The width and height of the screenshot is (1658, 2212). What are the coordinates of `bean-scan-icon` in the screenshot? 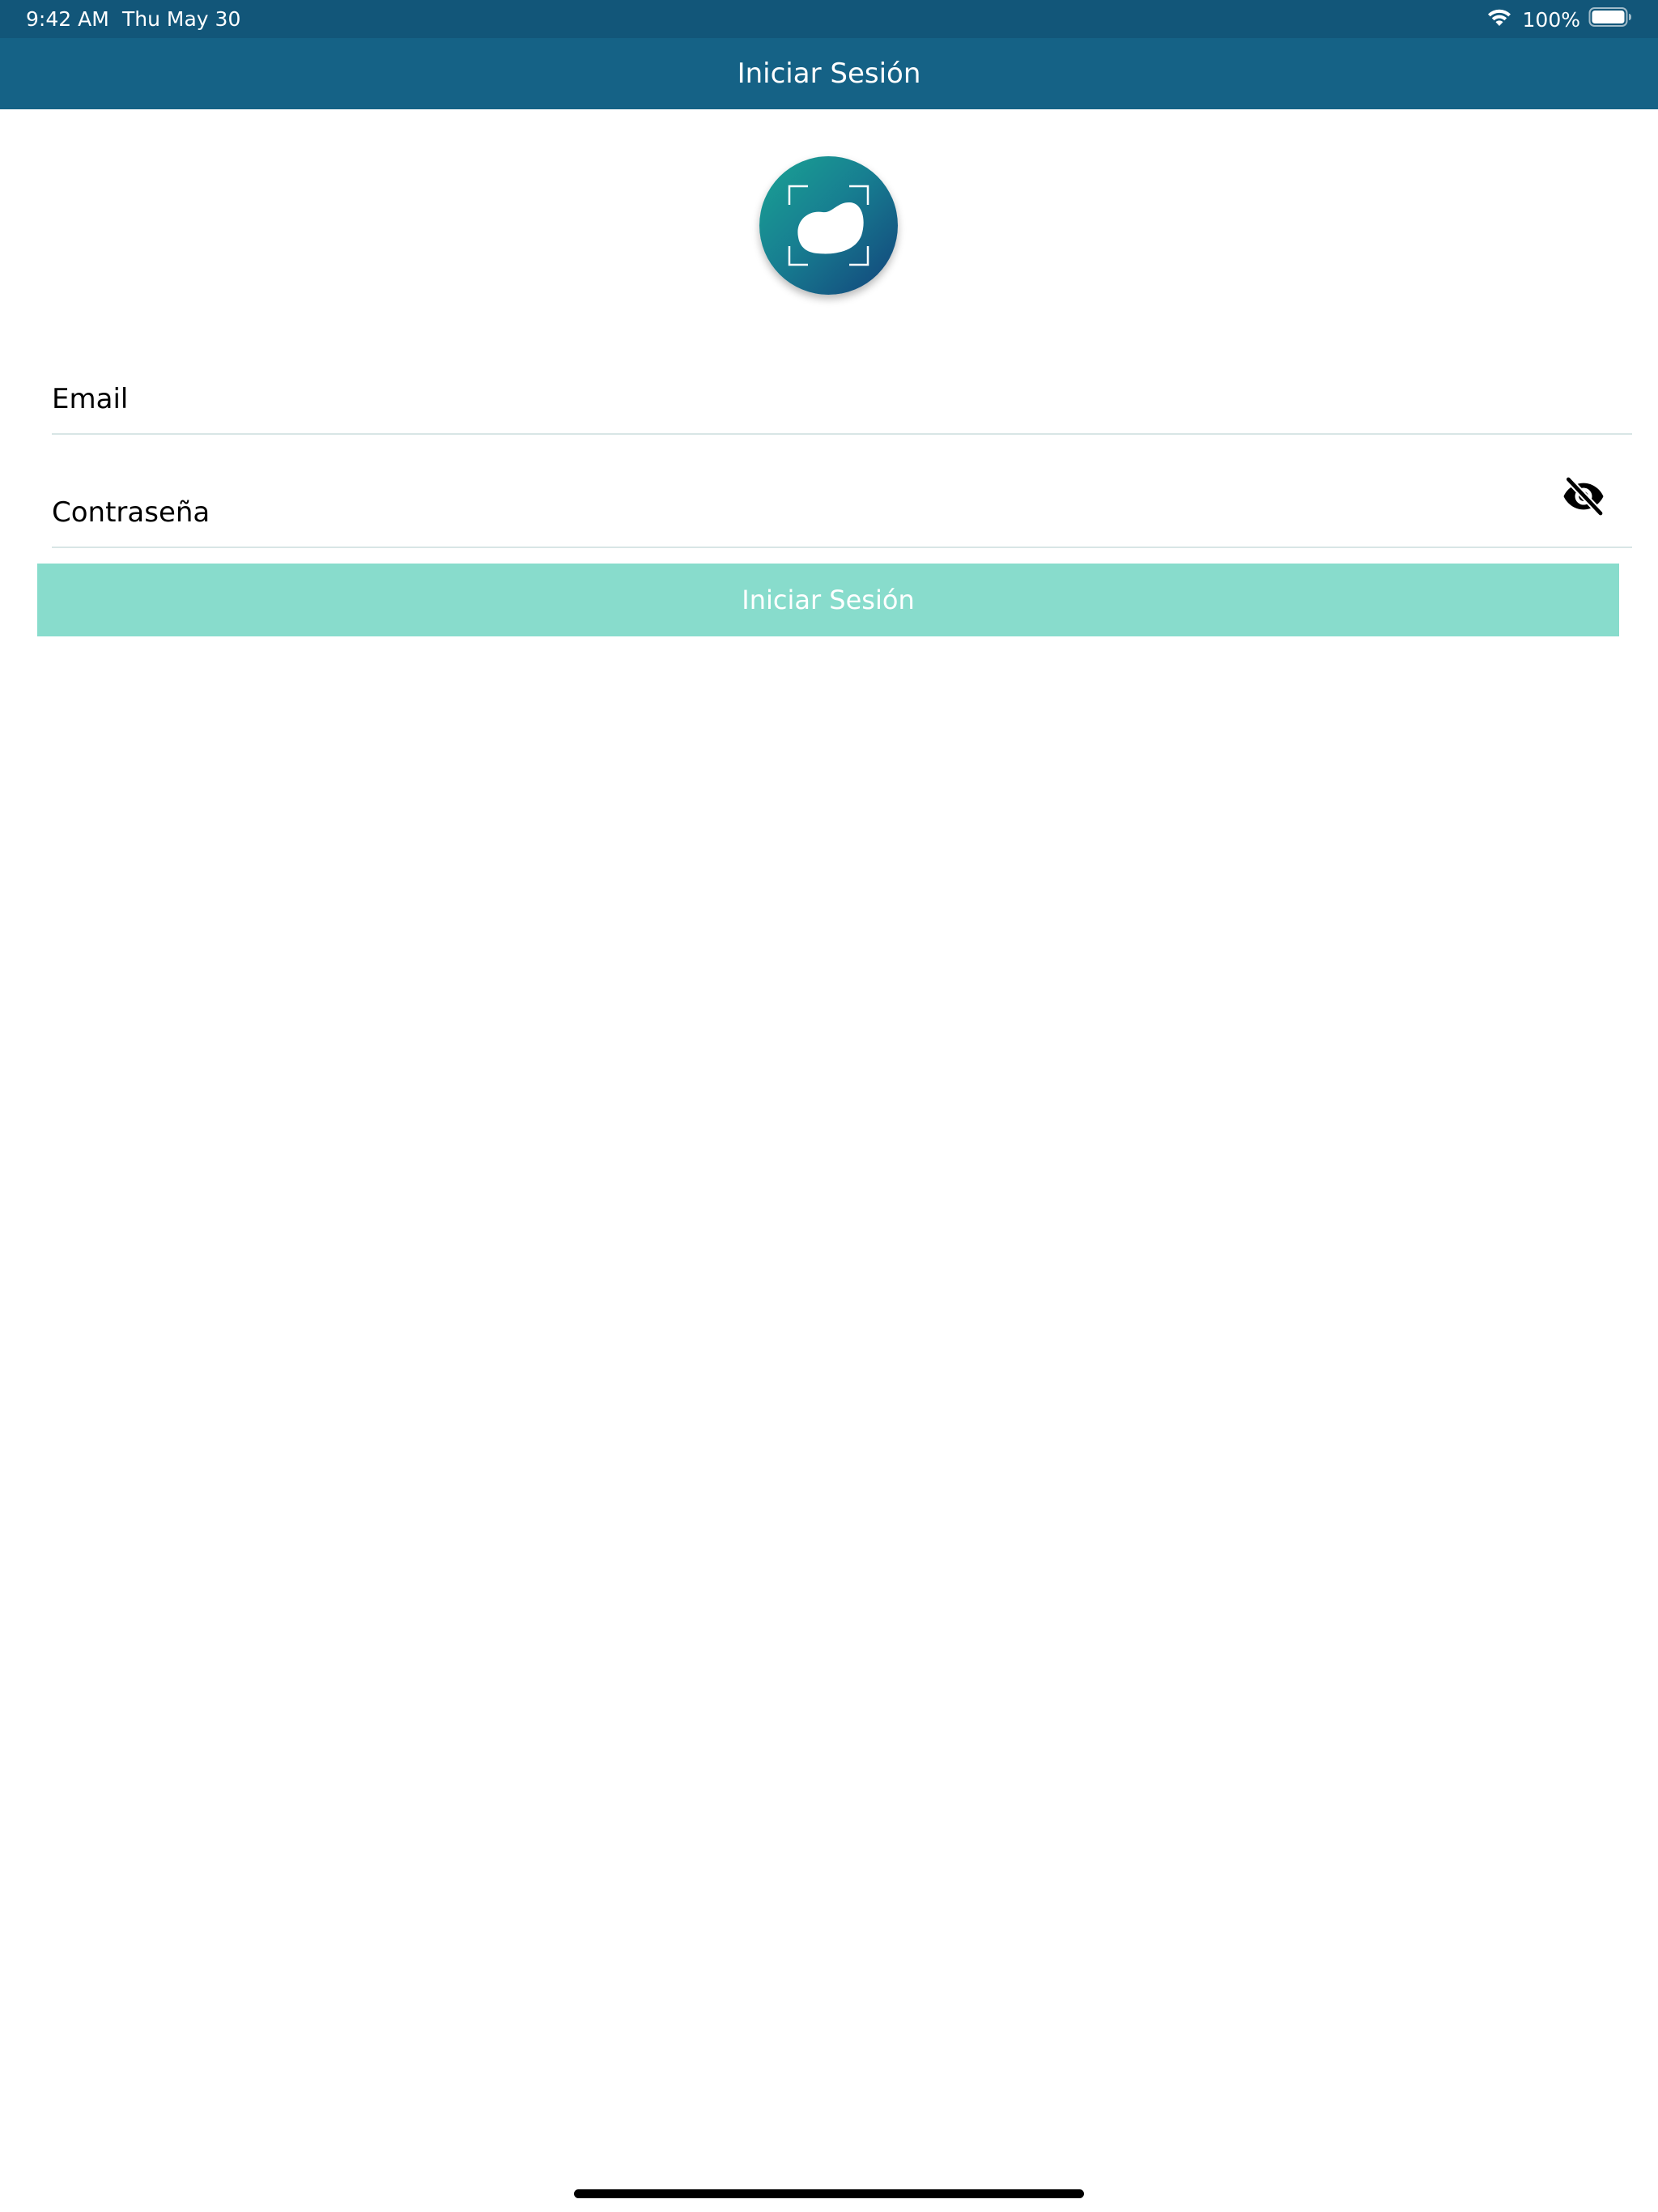 It's located at (828, 226).